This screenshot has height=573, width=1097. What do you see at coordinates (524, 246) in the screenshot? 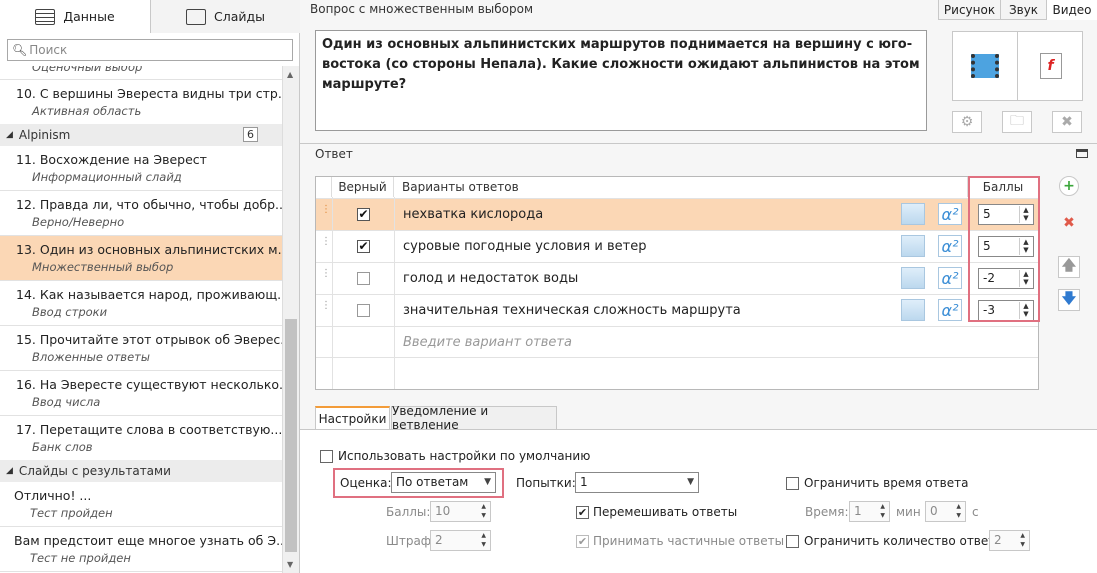
I see `answer-text: суровые погодные условия и ветер` at bounding box center [524, 246].